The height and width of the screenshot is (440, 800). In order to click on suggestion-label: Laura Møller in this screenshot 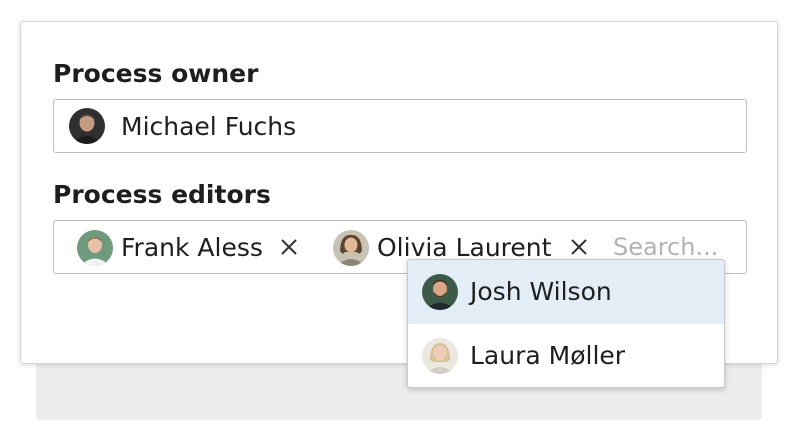, I will do `click(548, 355)`.